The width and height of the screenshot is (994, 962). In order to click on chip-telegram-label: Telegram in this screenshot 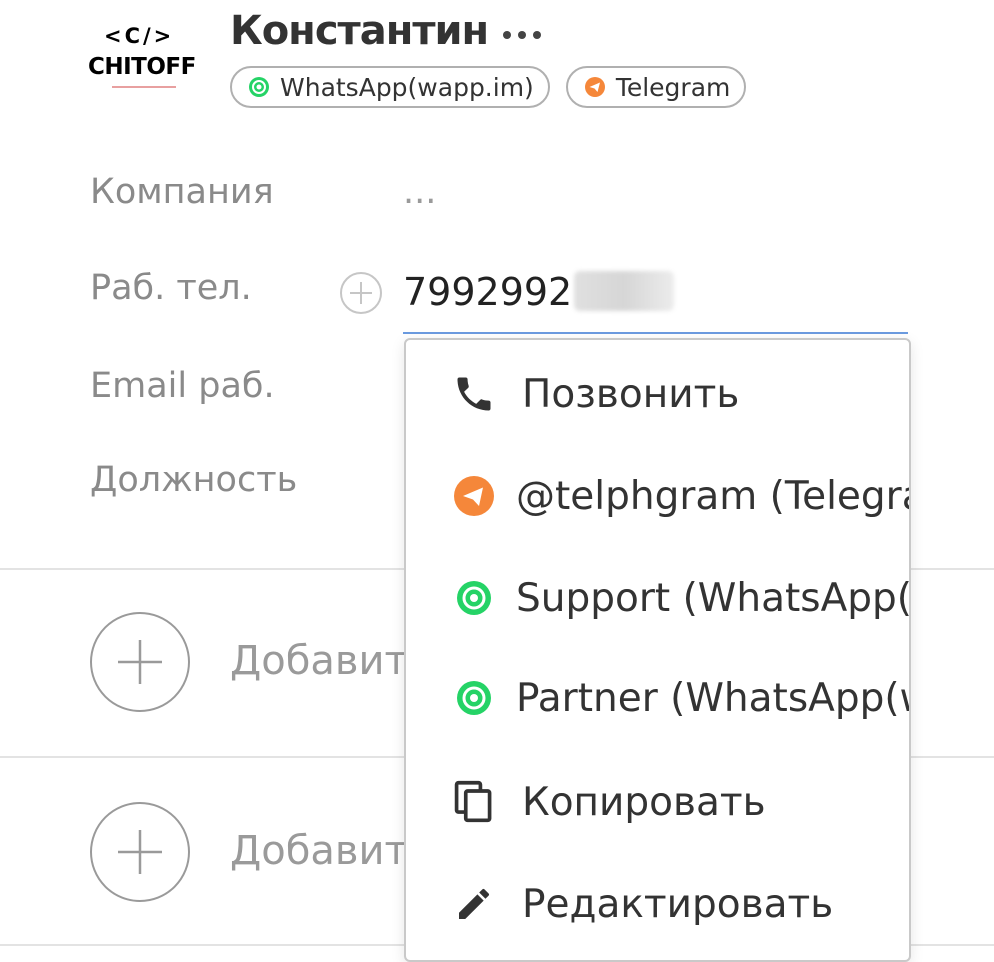, I will do `click(673, 87)`.